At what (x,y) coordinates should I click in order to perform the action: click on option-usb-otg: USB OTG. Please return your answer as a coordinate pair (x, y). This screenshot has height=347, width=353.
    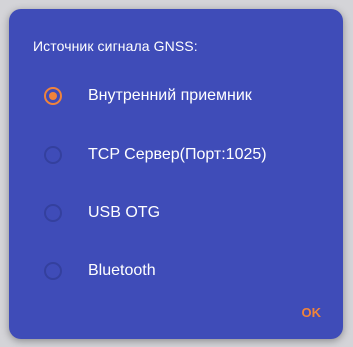
    Looking at the image, I should click on (180, 213).